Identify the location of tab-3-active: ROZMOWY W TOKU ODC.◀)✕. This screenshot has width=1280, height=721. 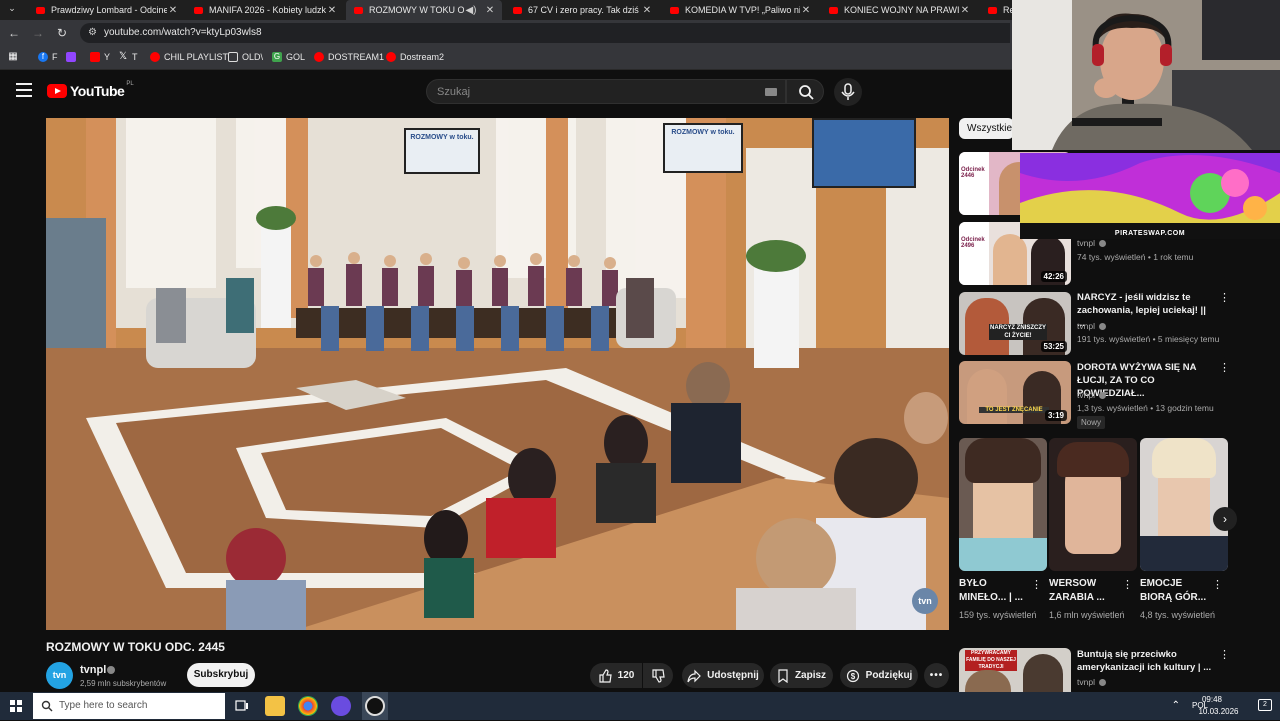
(424, 10).